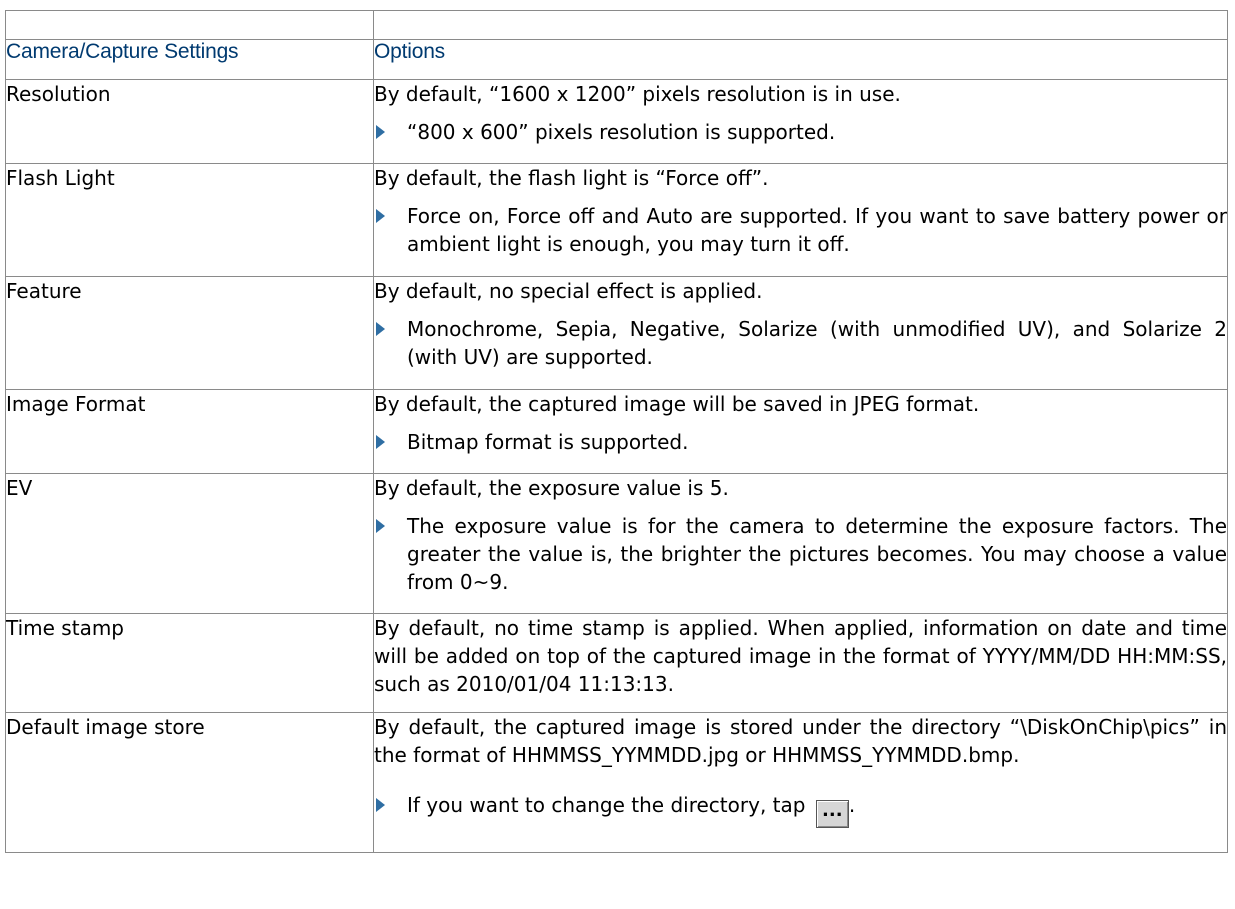 The height and width of the screenshot is (909, 1235). What do you see at coordinates (189, 59) in the screenshot?
I see `header-settings: Camera/Capture Settings` at bounding box center [189, 59].